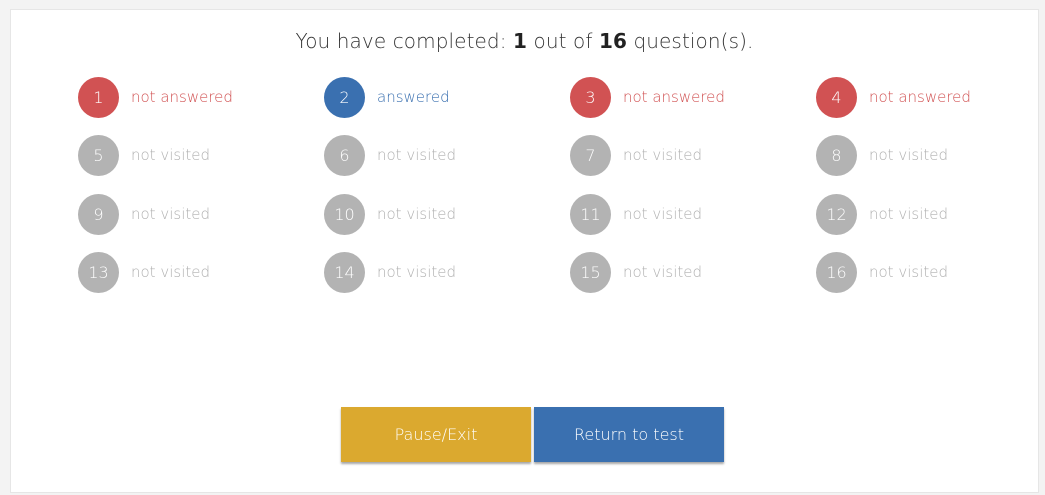 This screenshot has height=495, width=1045. I want to click on question-item-4: 4 not answered, so click(893, 97).